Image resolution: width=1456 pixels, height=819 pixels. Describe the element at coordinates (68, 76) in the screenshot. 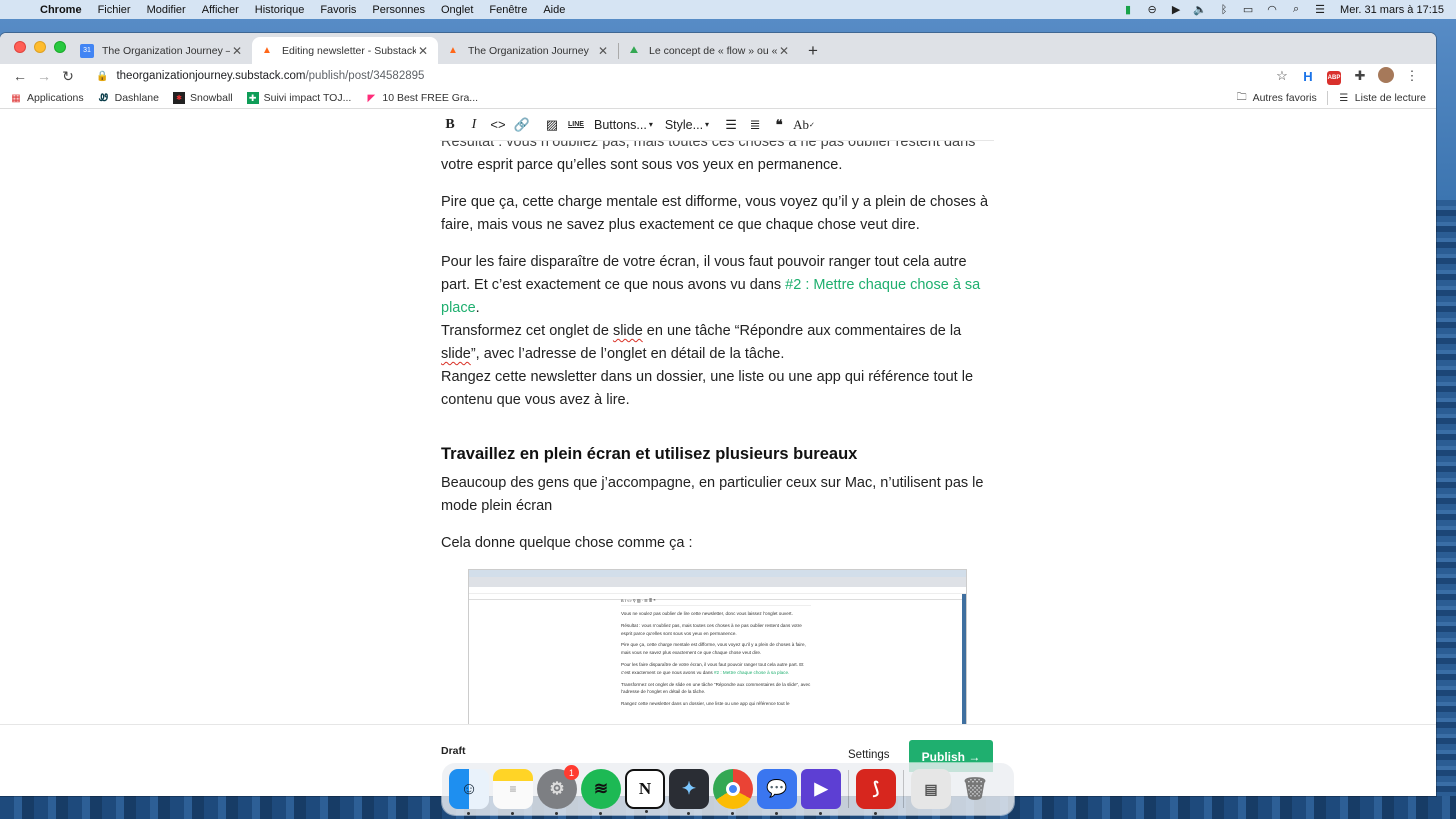

I see `reload-icon: ↻` at that location.